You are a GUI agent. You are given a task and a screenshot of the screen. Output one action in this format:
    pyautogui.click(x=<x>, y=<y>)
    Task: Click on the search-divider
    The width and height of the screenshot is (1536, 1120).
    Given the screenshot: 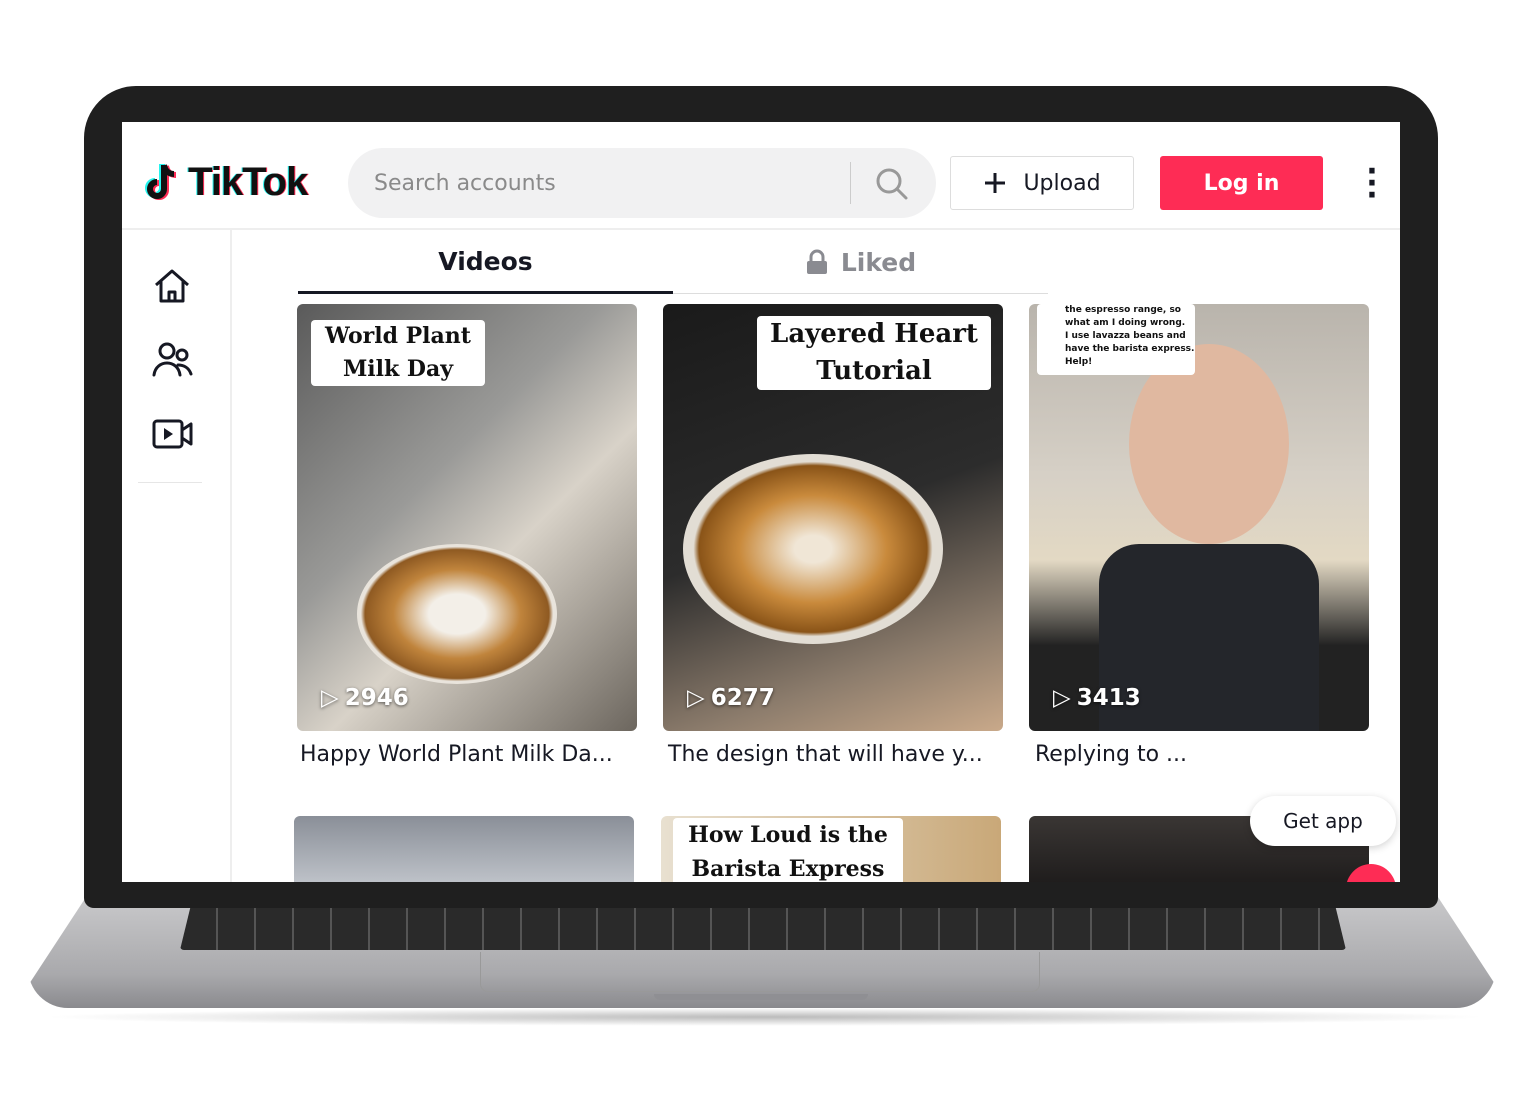 What is the action you would take?
    pyautogui.click(x=850, y=183)
    